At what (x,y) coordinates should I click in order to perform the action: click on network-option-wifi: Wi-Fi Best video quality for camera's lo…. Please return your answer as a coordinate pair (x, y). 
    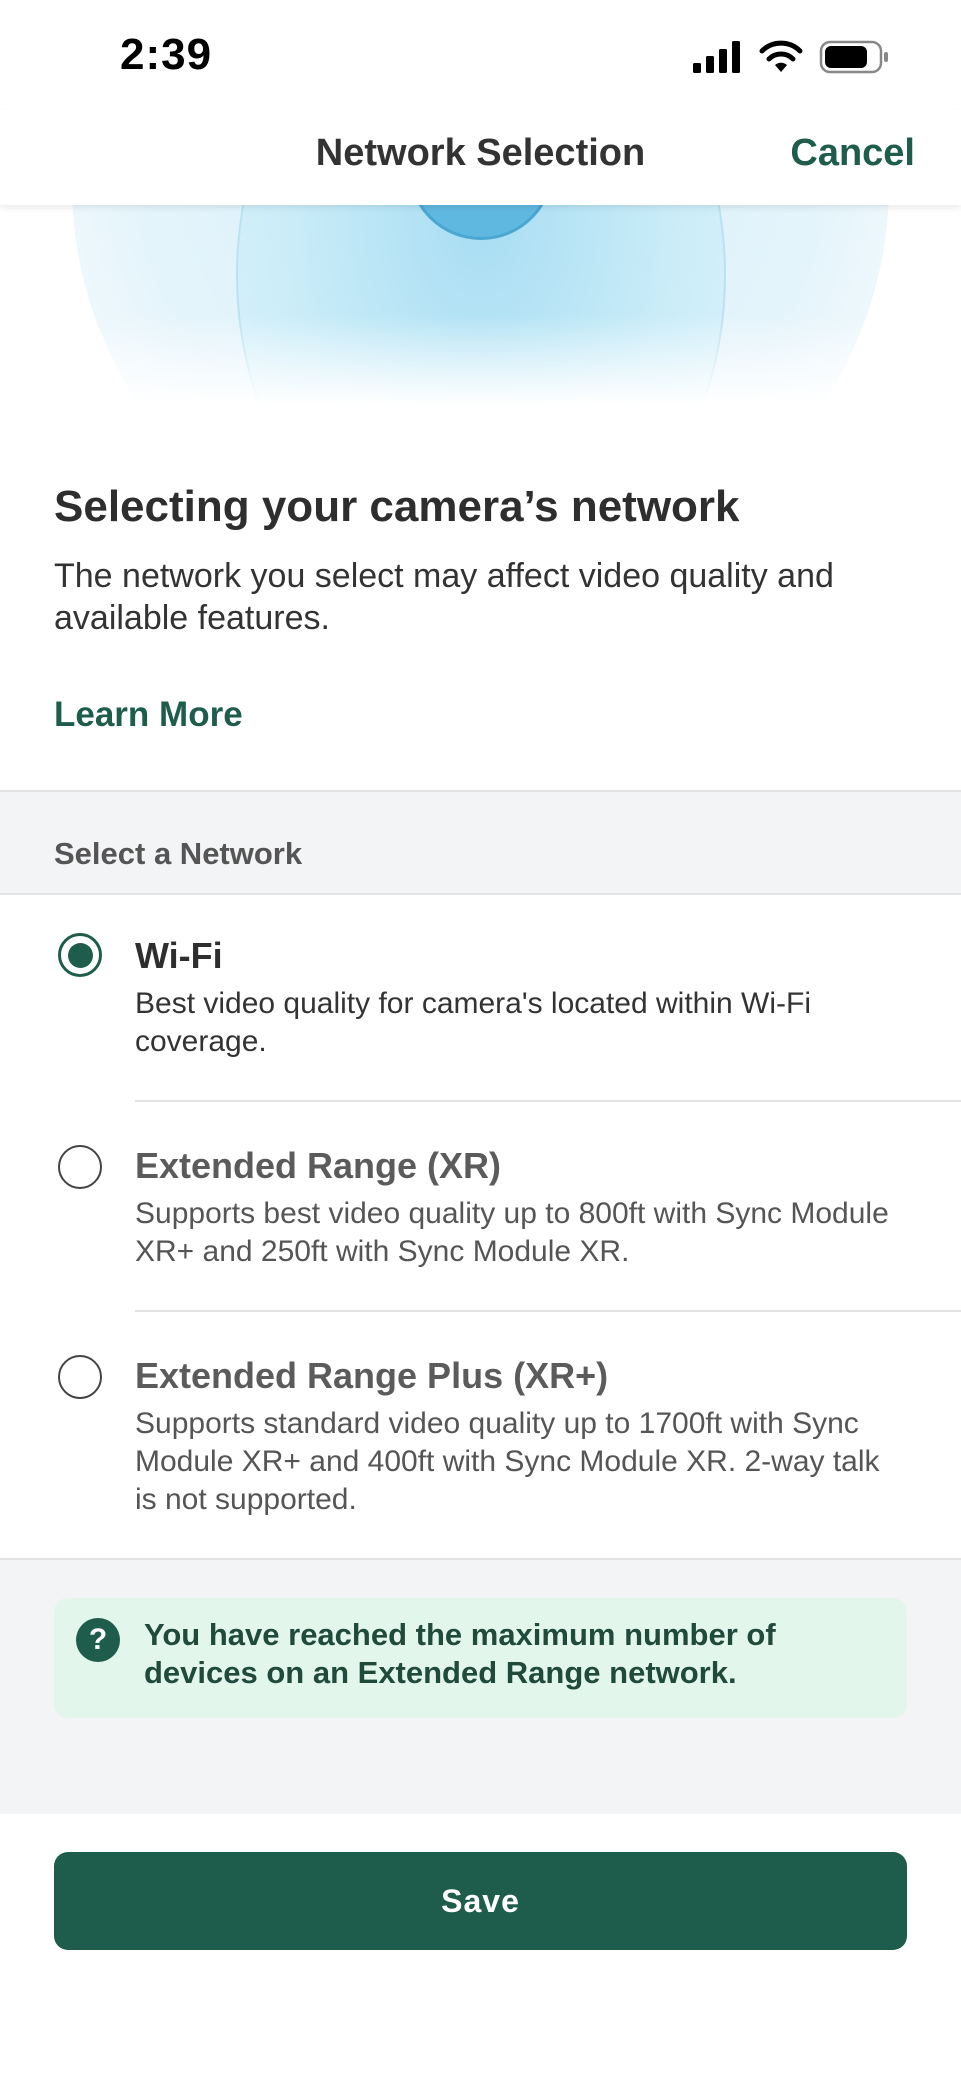
    Looking at the image, I should click on (480, 998).